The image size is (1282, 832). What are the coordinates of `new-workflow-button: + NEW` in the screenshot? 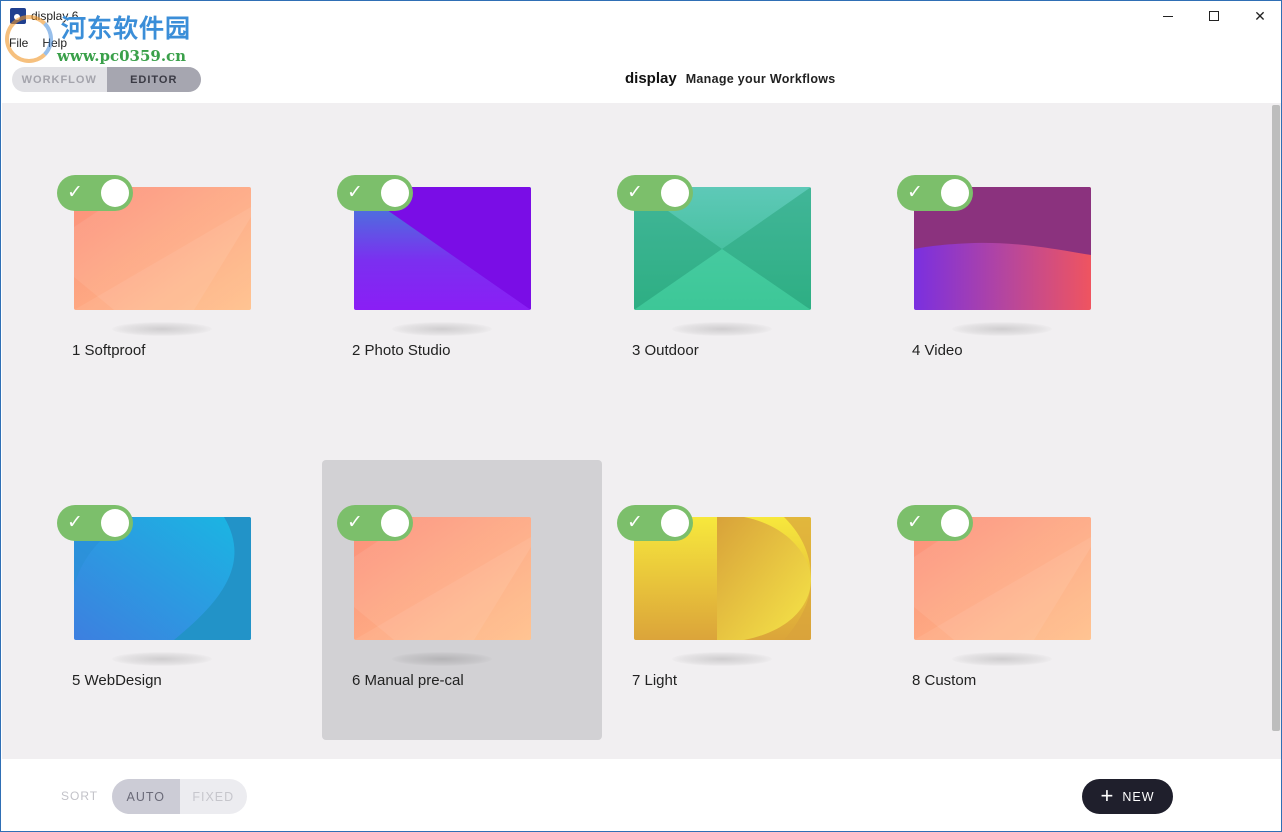 It's located at (1127, 796).